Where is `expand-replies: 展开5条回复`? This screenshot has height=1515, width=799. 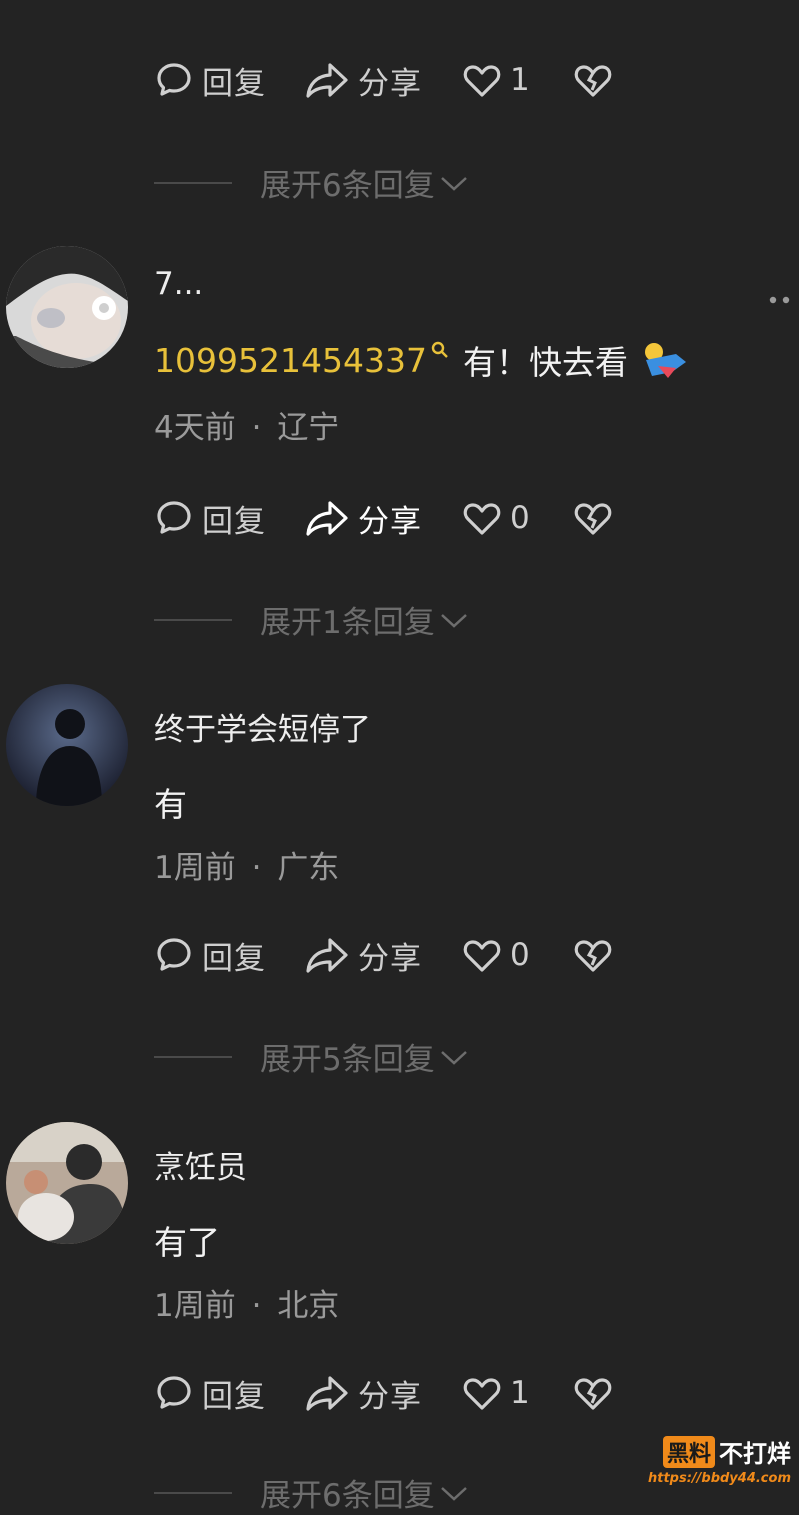
expand-replies: 展开5条回复 is located at coordinates (311, 1056).